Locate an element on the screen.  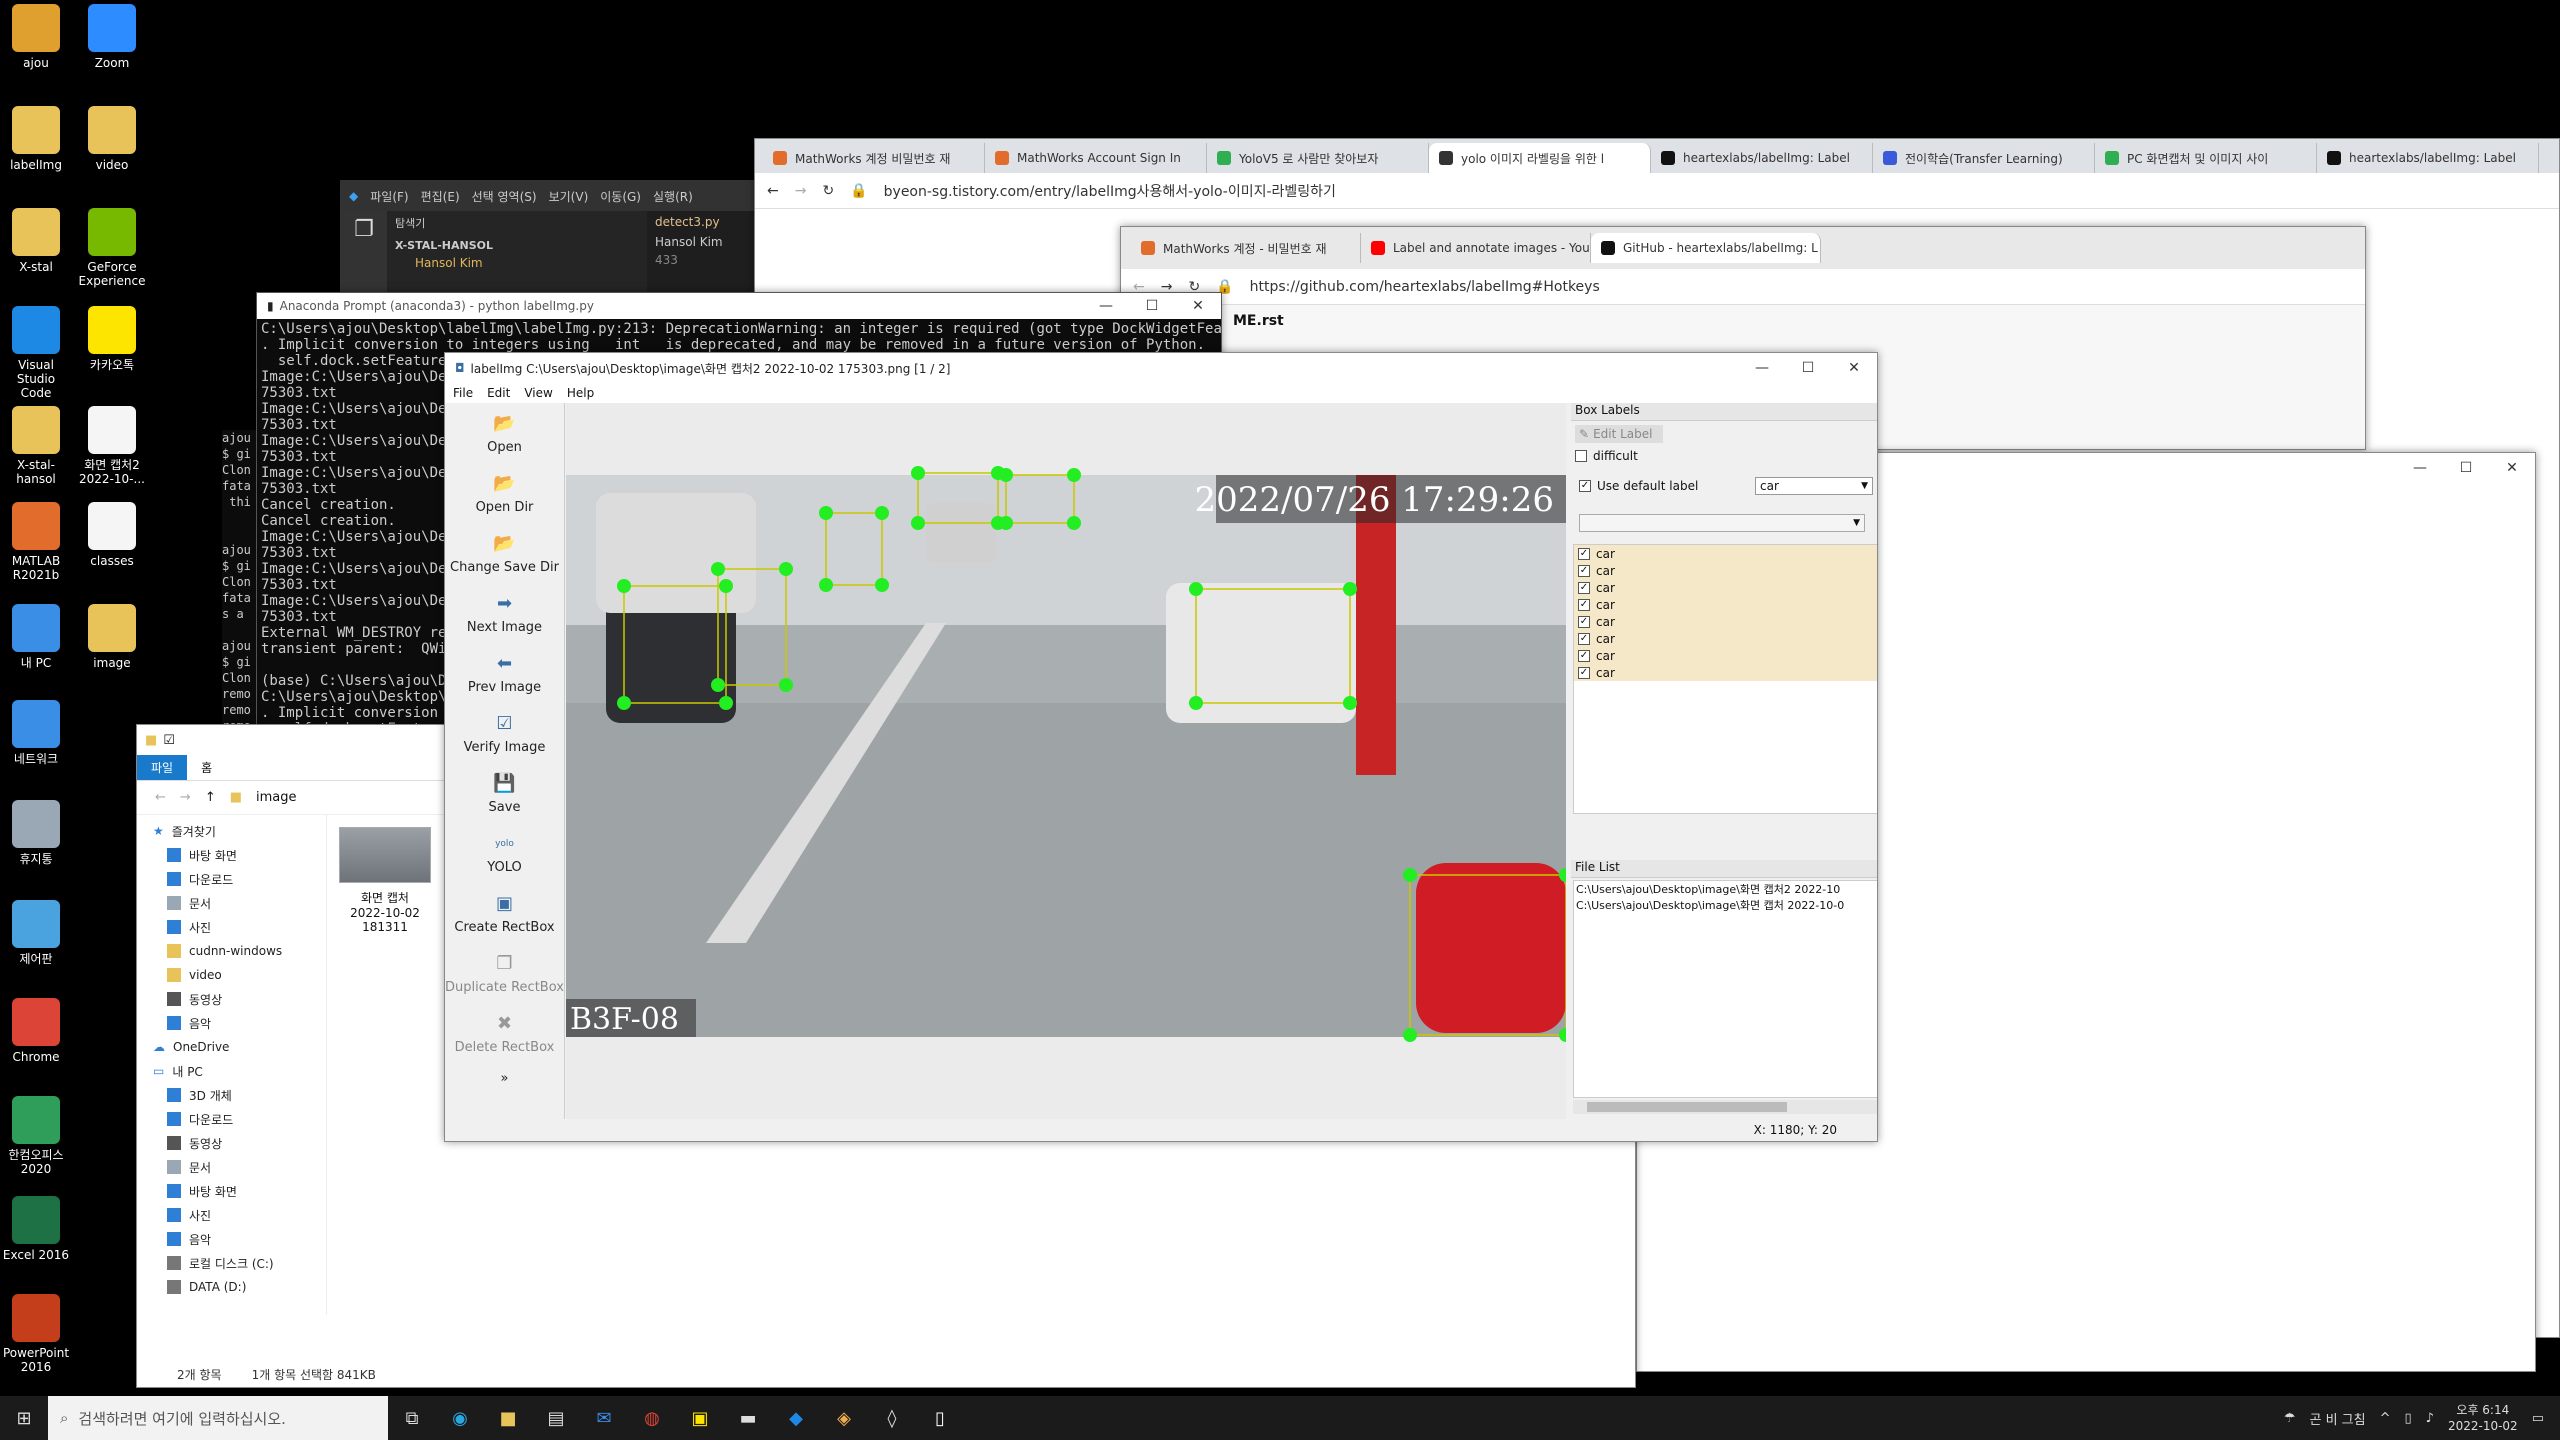
explorer-icon: ❐ is located at coordinates (364, 258).